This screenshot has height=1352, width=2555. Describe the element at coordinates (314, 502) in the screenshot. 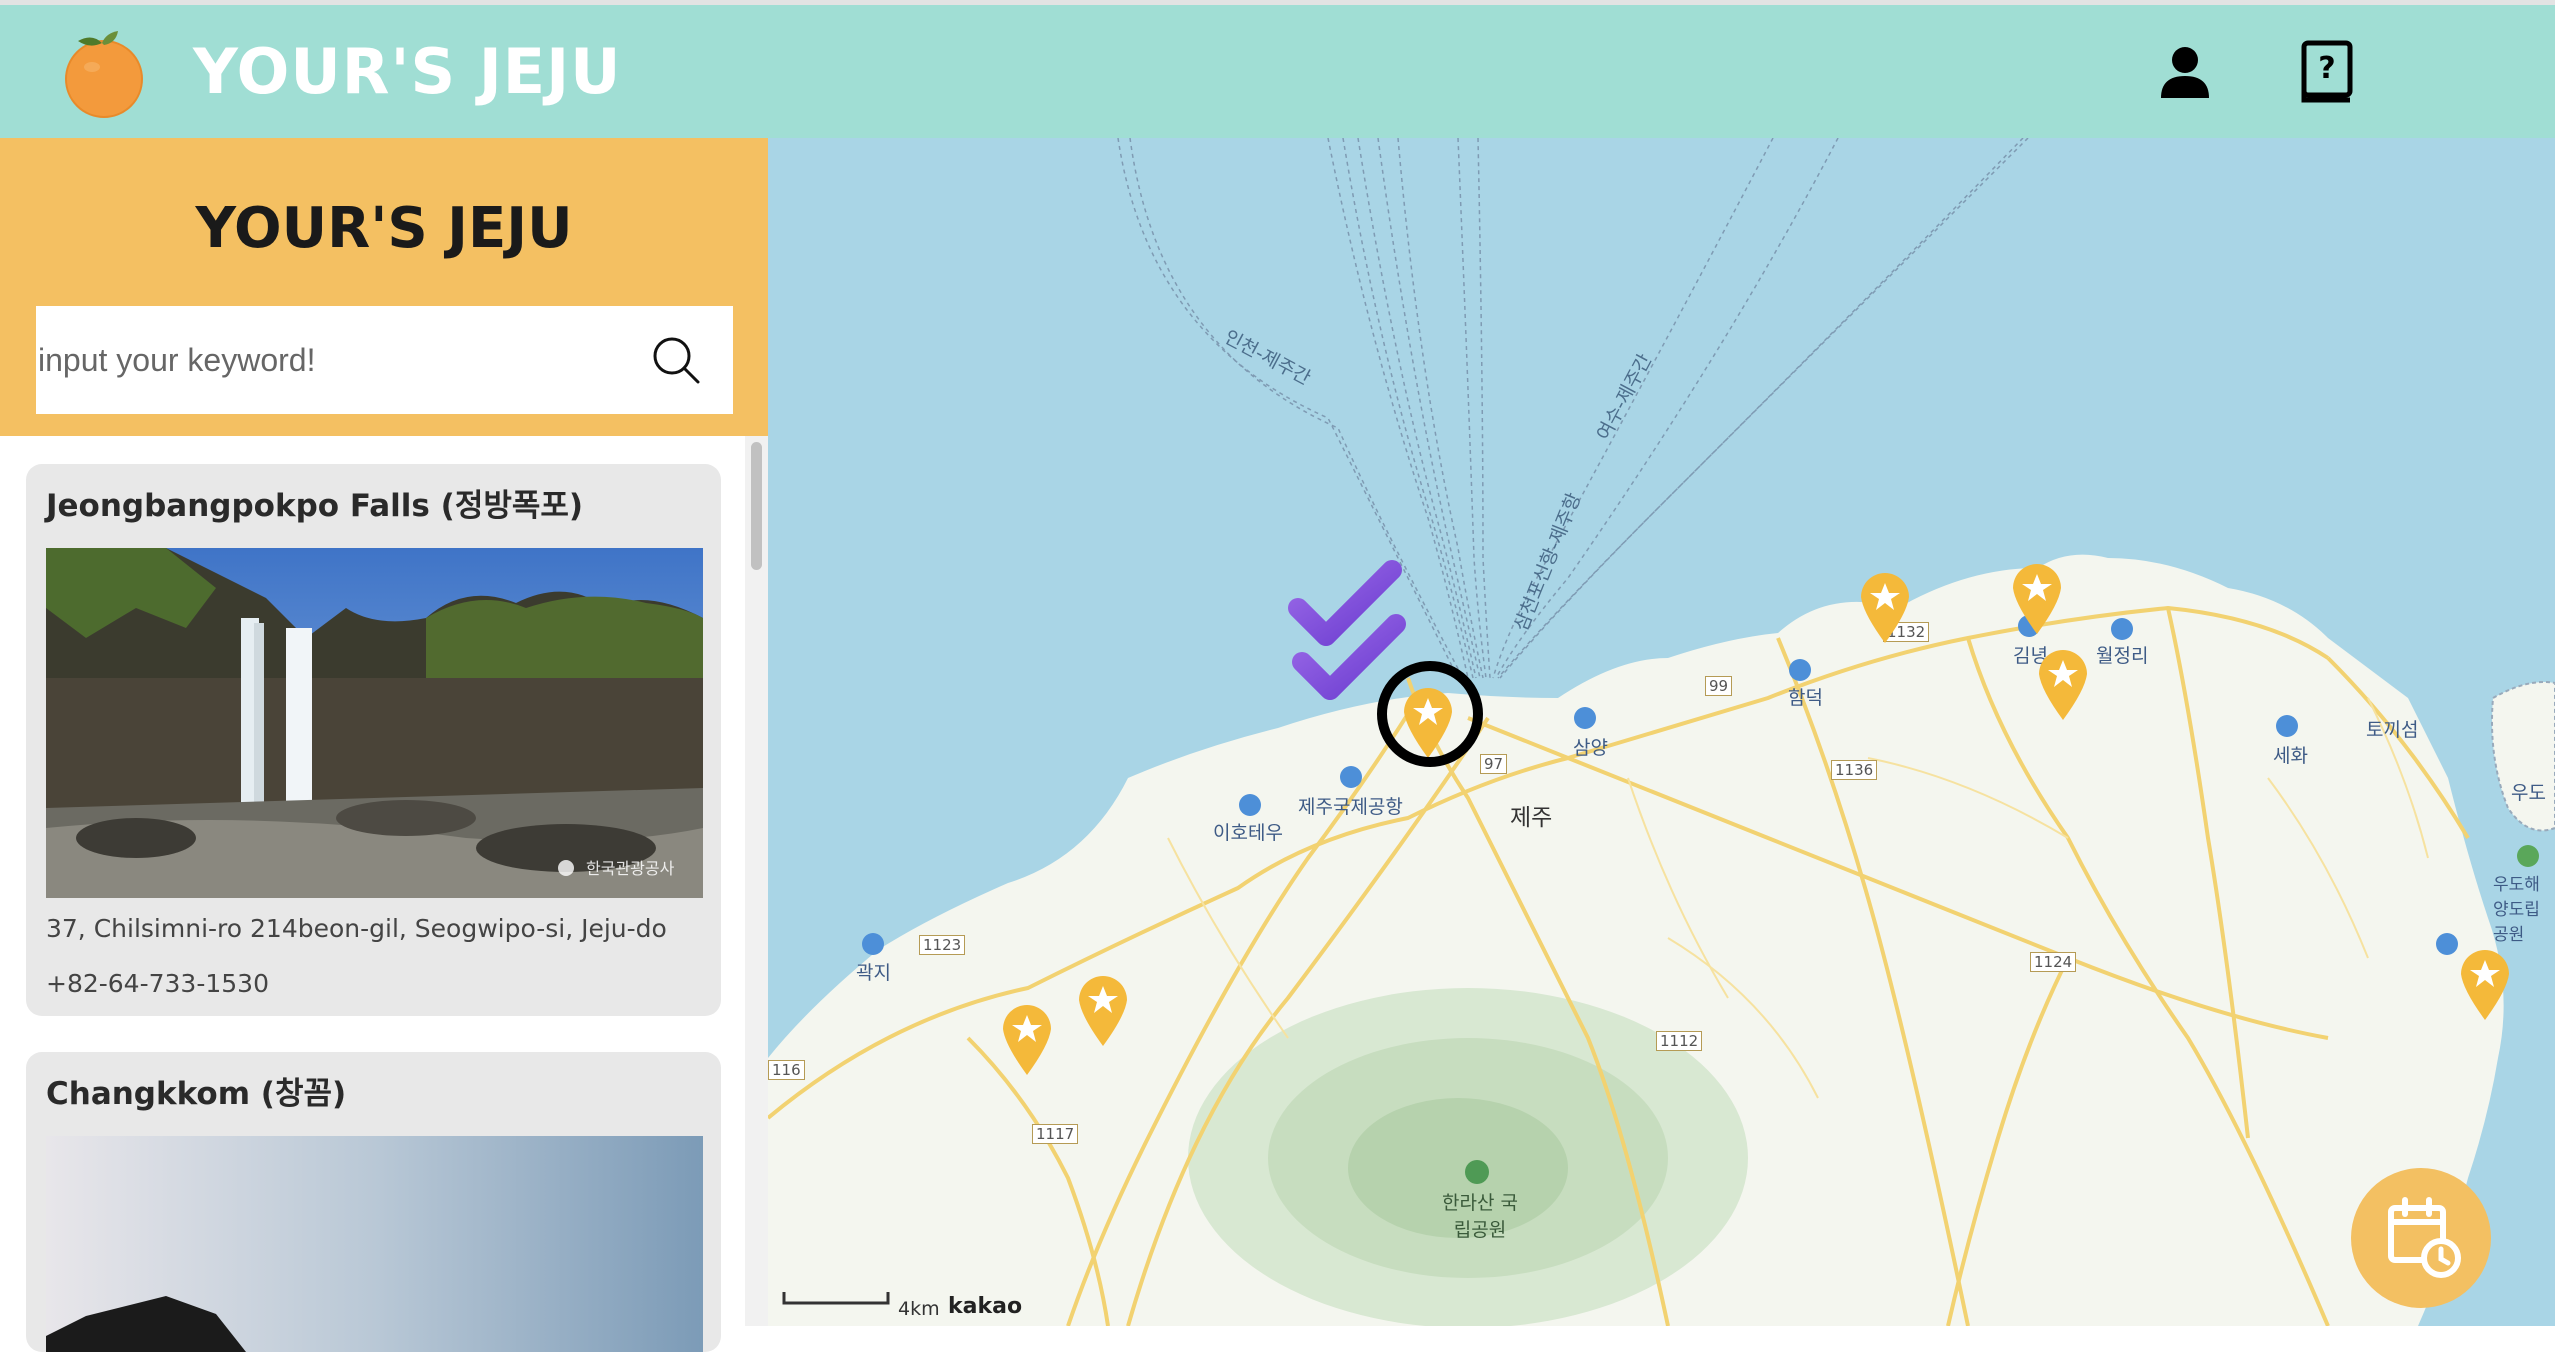

I see `place-name: Jeongbangpokpo Falls (정방폭포)` at that location.